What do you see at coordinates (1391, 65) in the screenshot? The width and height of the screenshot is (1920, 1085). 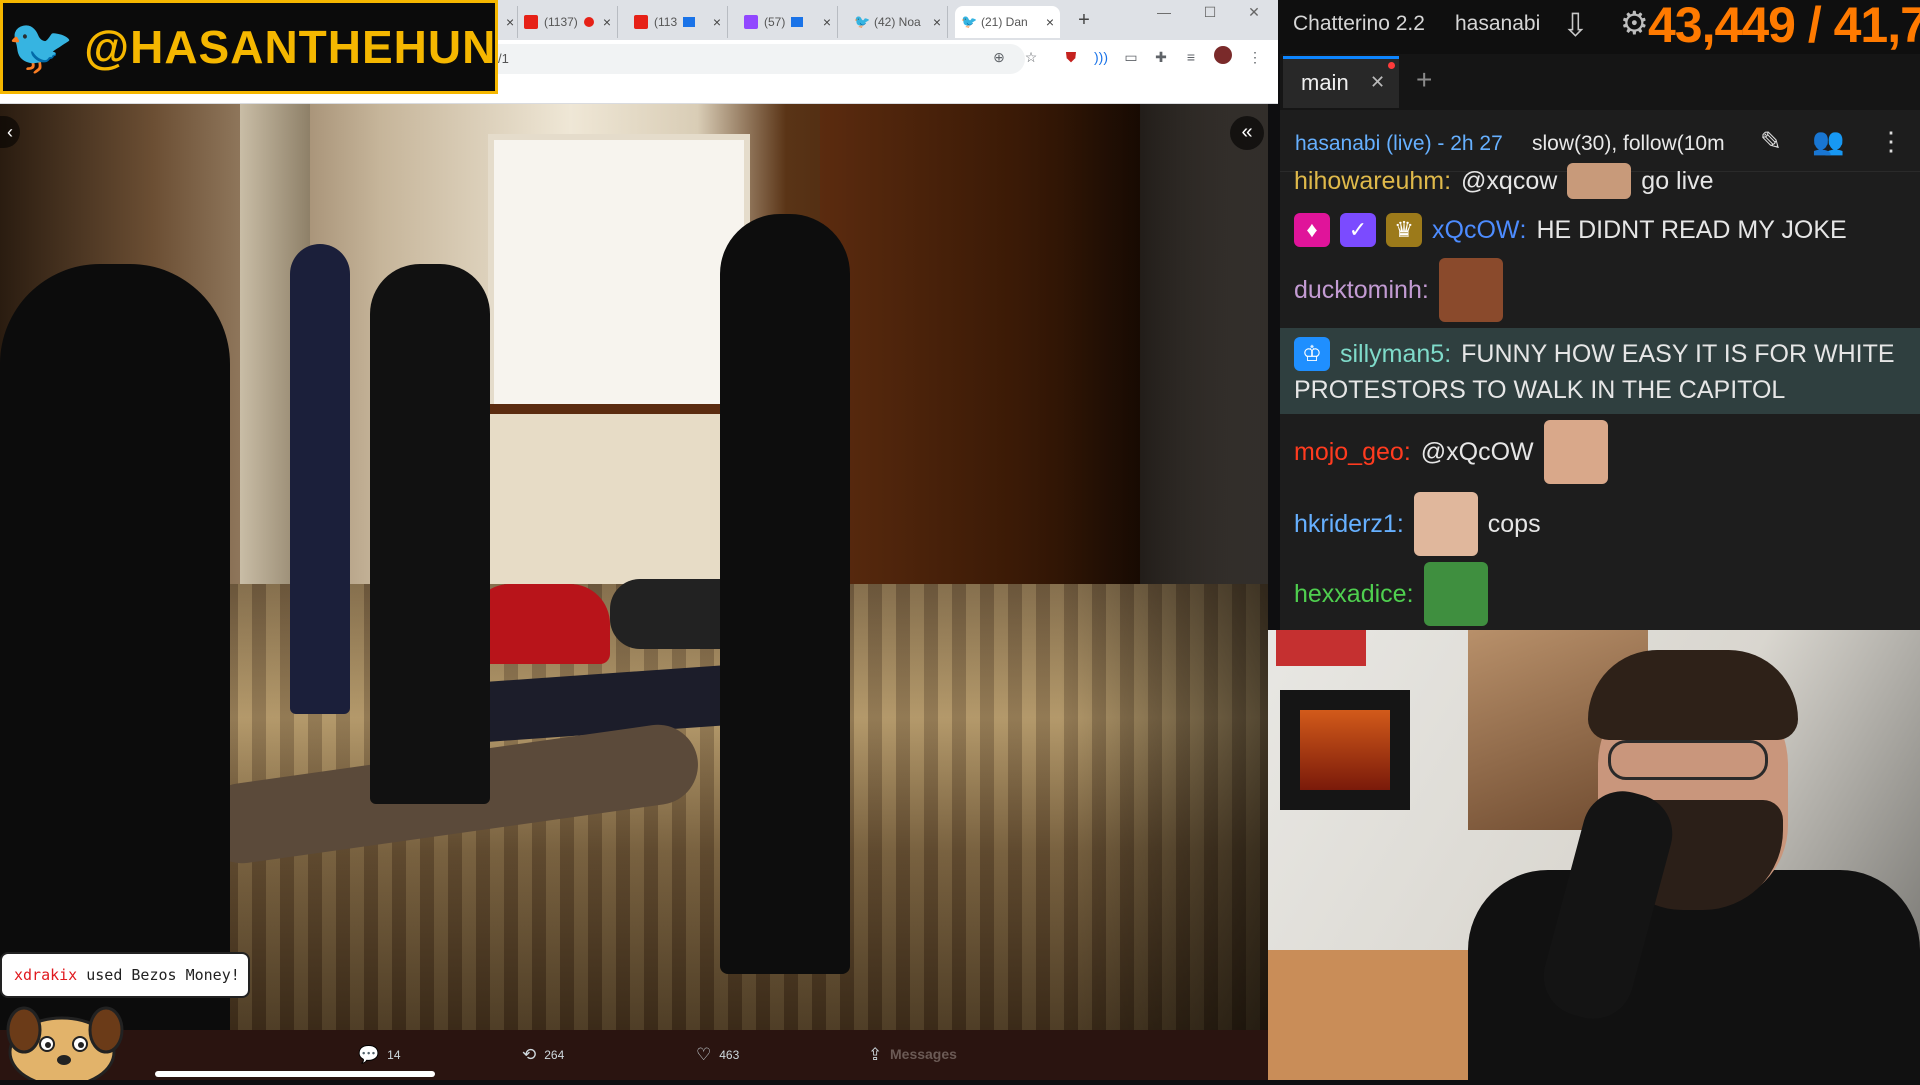 I see `unread-indicator` at bounding box center [1391, 65].